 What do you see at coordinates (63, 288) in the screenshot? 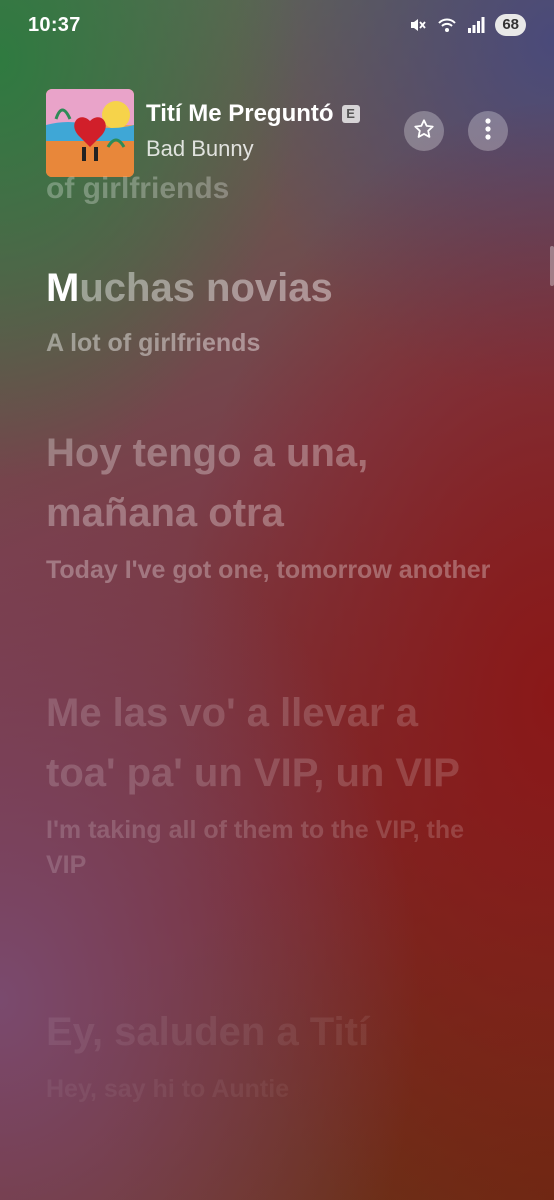
I see `lyric-sung-portion: M` at bounding box center [63, 288].